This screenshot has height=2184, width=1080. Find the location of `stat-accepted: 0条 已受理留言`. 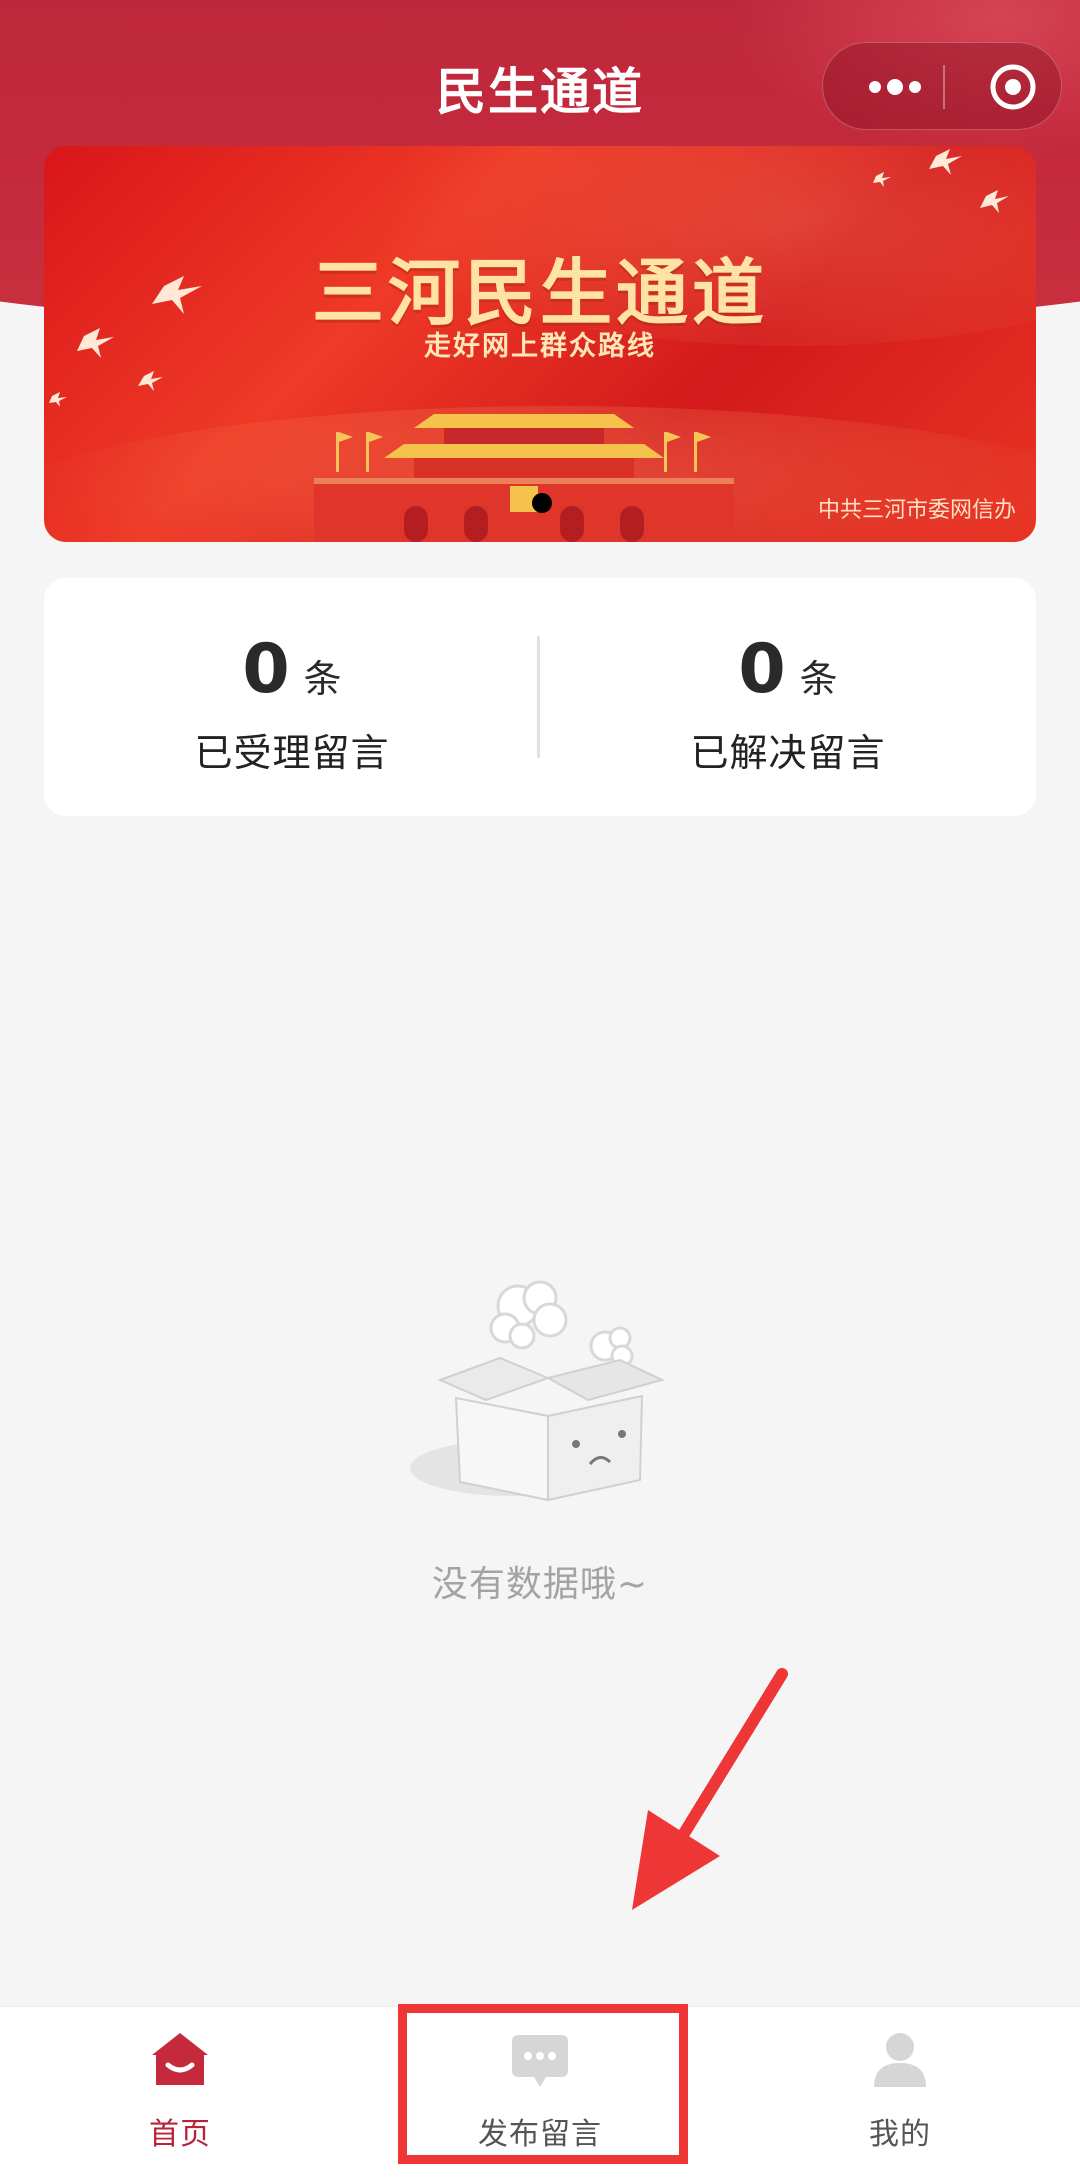

stat-accepted: 0条 已受理留言 is located at coordinates (292, 697).